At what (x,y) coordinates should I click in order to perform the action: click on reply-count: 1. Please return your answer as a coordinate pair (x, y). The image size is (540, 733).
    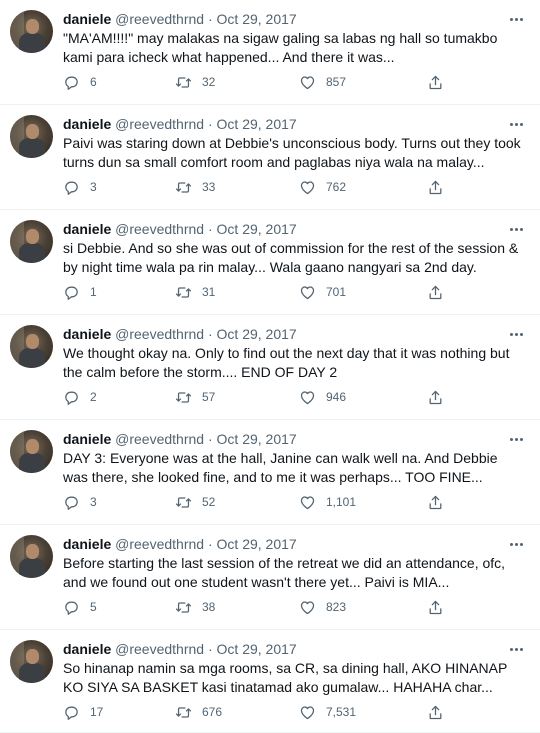
    Looking at the image, I should click on (93, 292).